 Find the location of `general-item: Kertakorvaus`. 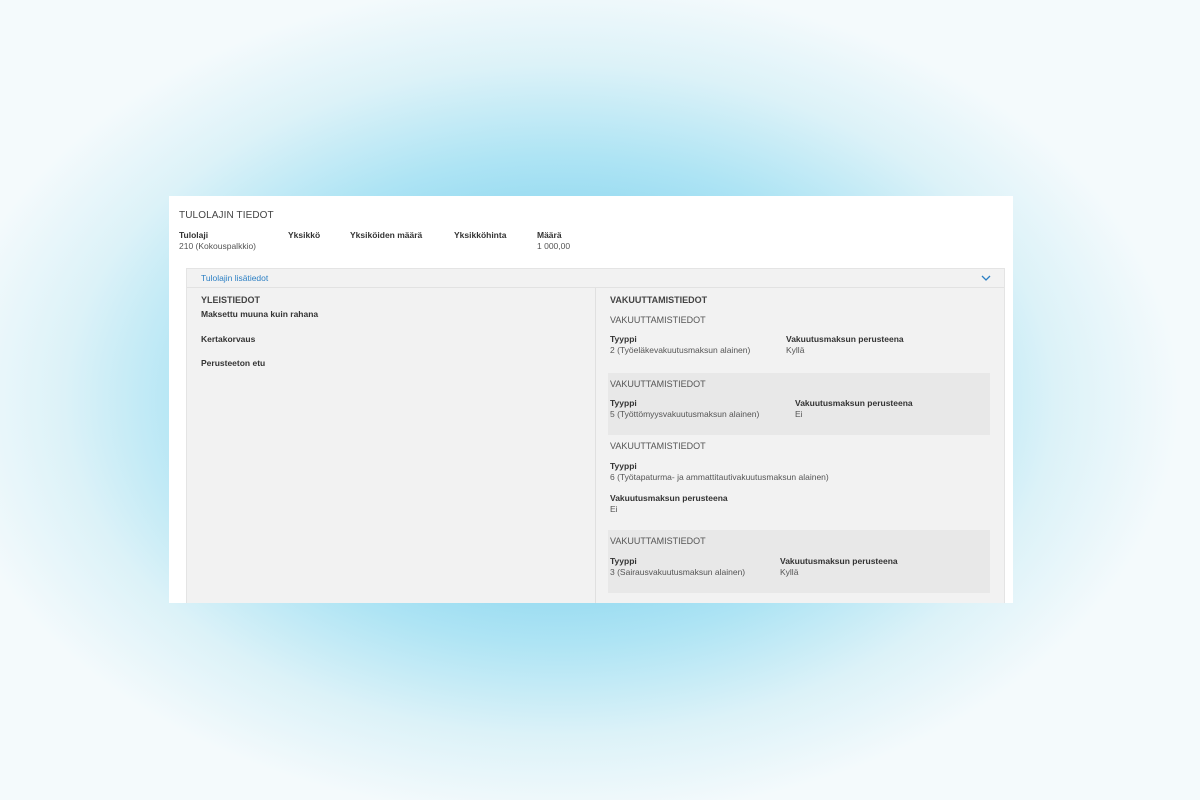

general-item: Kertakorvaus is located at coordinates (228, 339).